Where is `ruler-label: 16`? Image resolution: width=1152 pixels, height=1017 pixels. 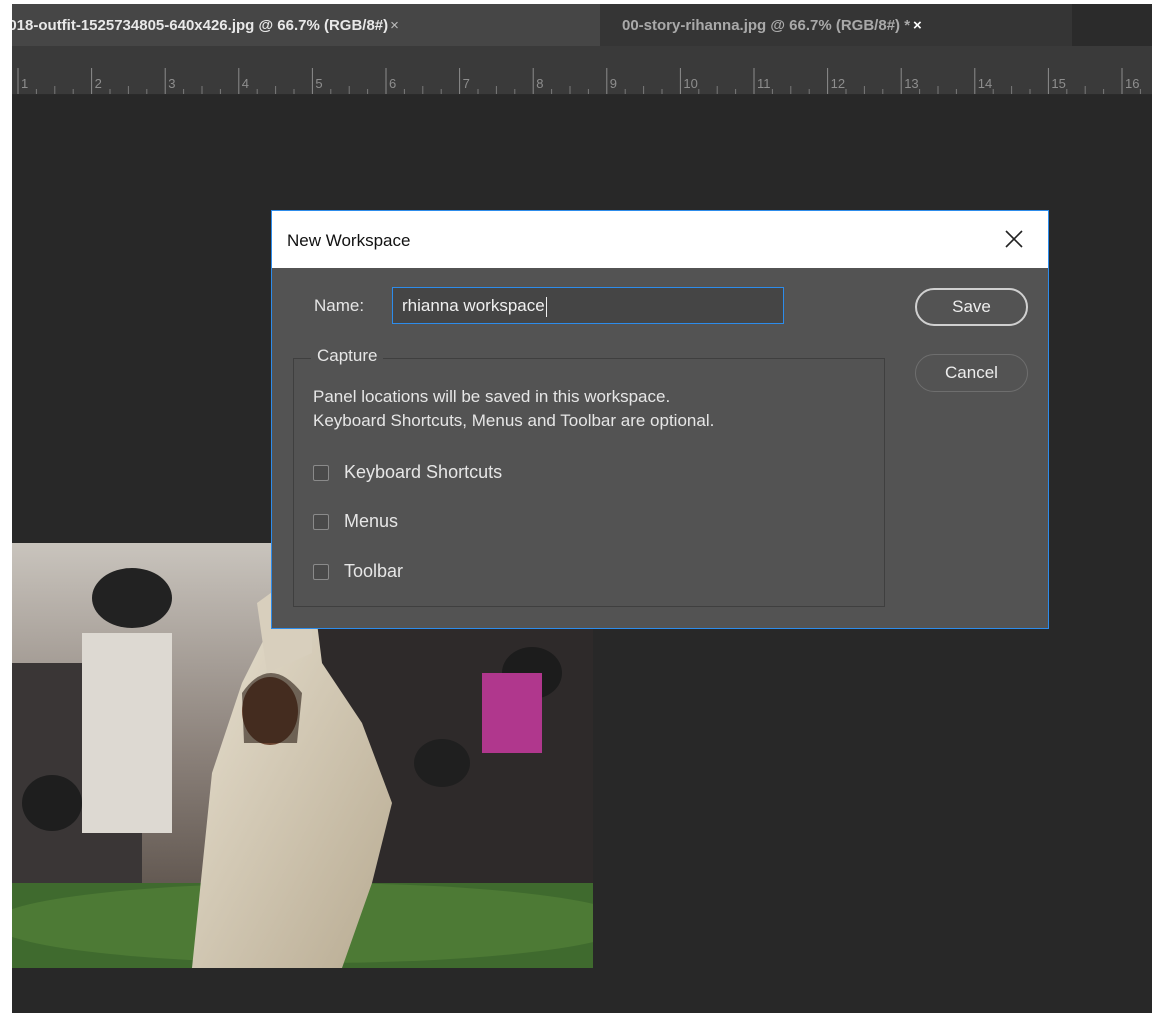
ruler-label: 16 is located at coordinates (1132, 83).